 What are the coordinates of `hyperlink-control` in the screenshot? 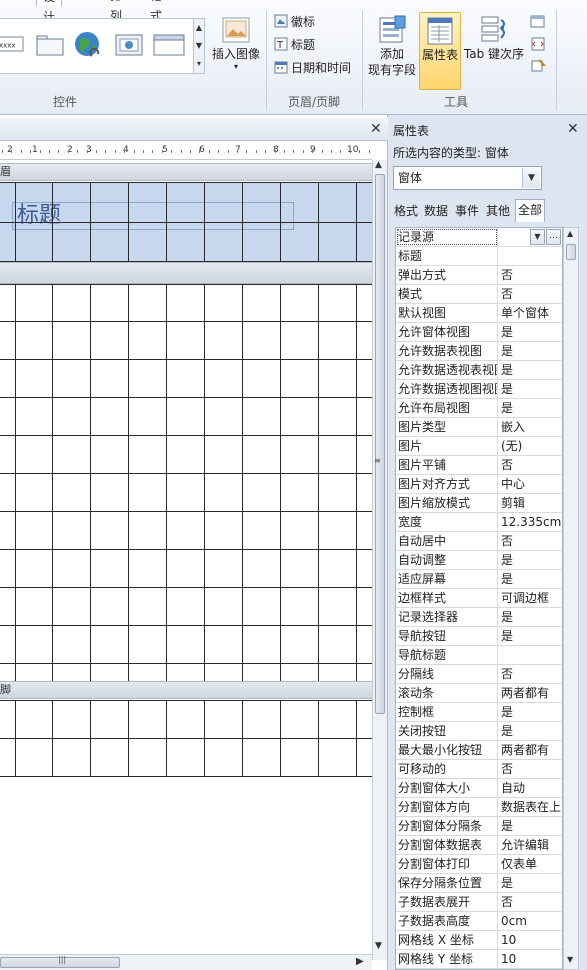 It's located at (86, 44).